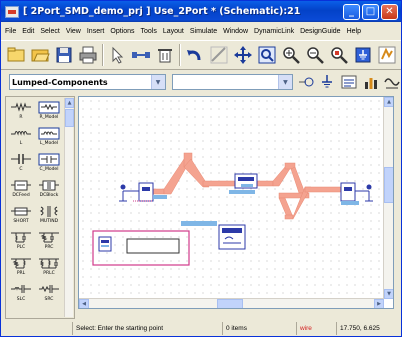 The height and width of the screenshot is (337, 402). I want to click on save-icon, so click(63, 55).